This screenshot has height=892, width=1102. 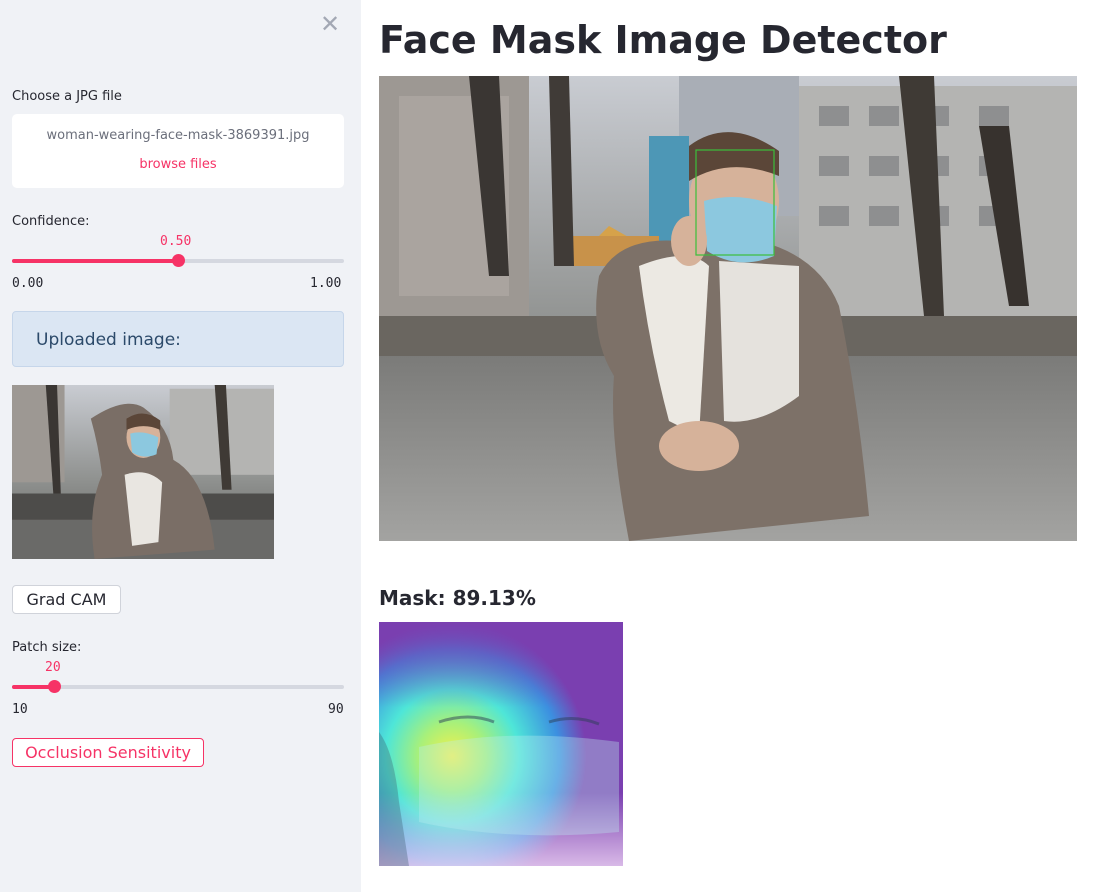 I want to click on patch-size-min: 10, so click(x=20, y=709).